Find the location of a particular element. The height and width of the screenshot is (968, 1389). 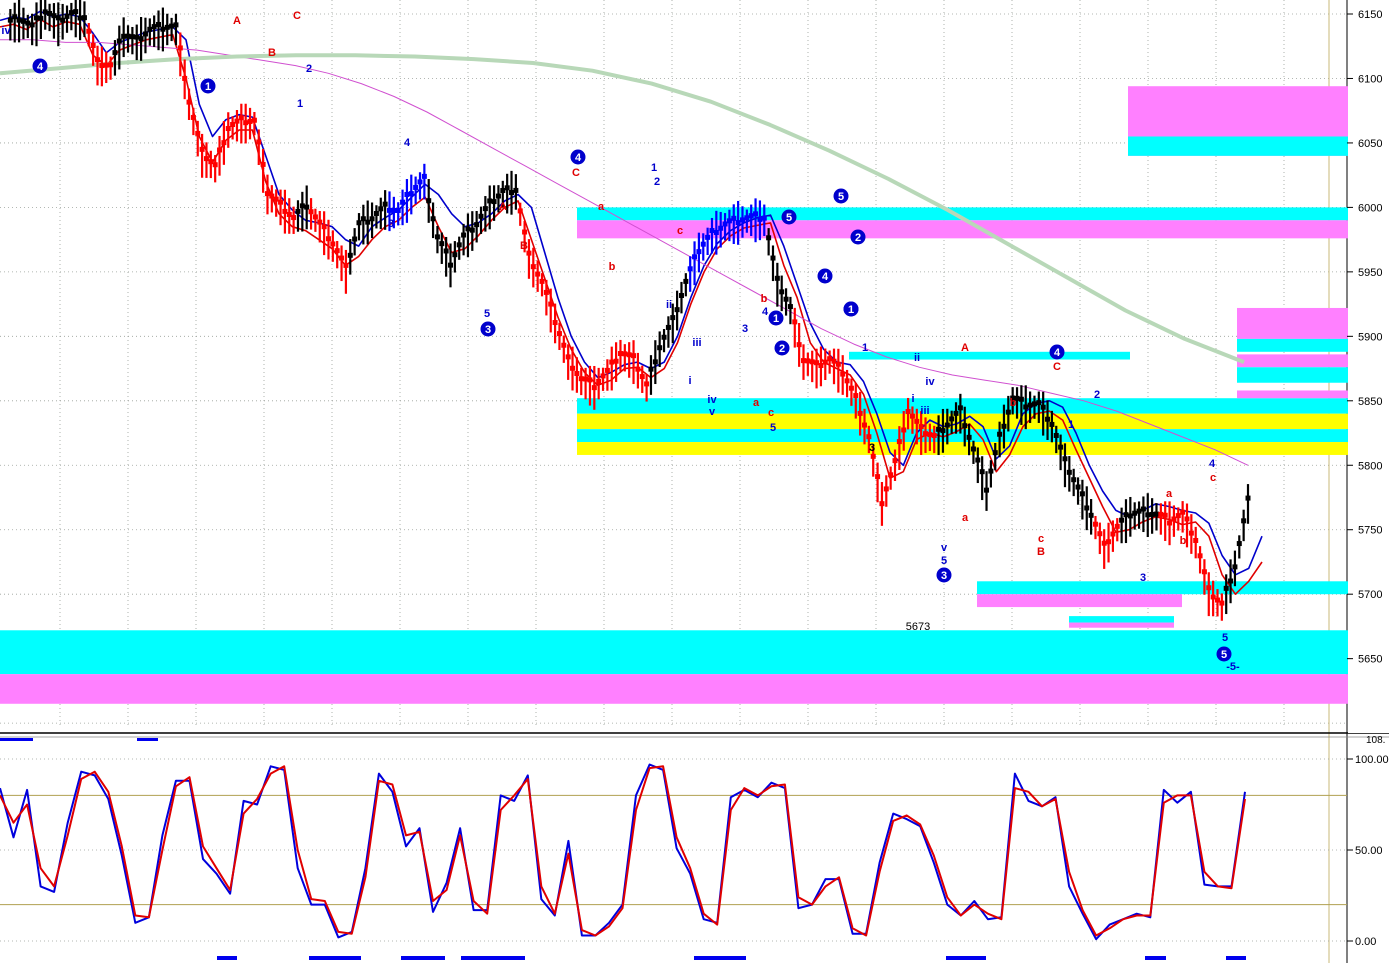

wave-label: 1 is located at coordinates (208, 86).